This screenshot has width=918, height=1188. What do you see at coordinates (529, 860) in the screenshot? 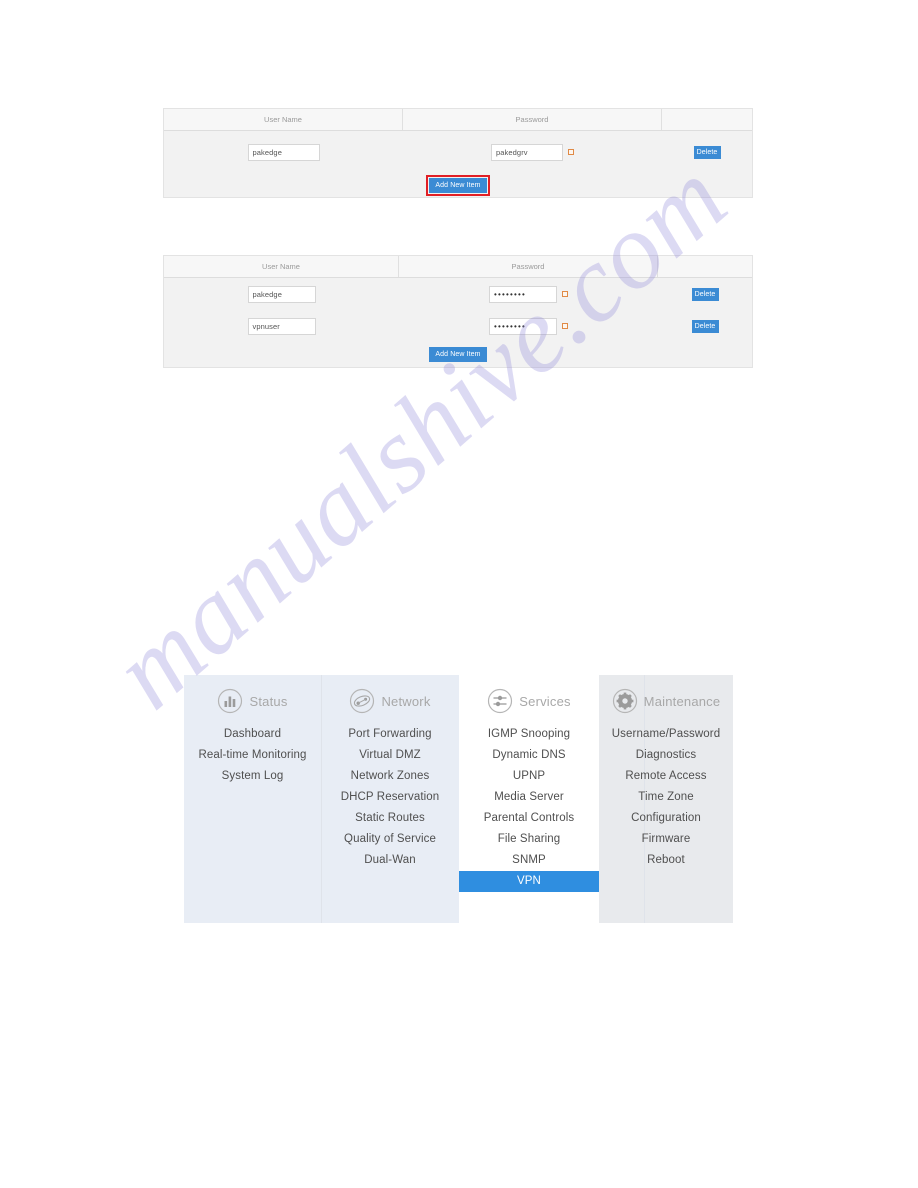
I see `nav-item-snmp: SNMP` at bounding box center [529, 860].